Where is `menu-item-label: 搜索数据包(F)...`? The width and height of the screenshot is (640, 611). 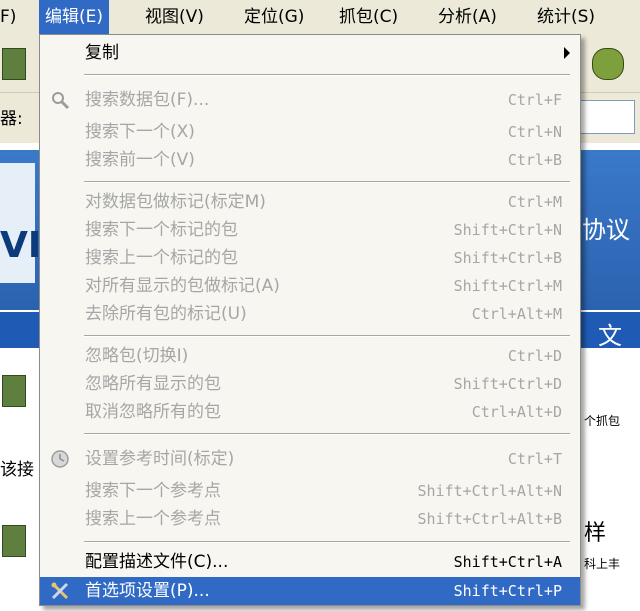 menu-item-label: 搜索数据包(F)... is located at coordinates (147, 100).